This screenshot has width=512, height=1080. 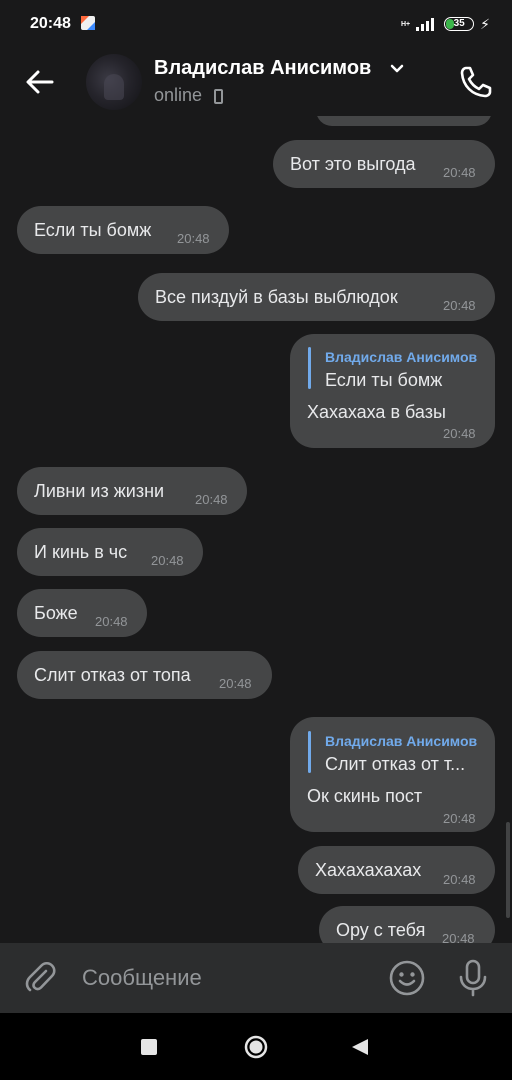 What do you see at coordinates (88, 23) in the screenshot?
I see `app-notification-icon` at bounding box center [88, 23].